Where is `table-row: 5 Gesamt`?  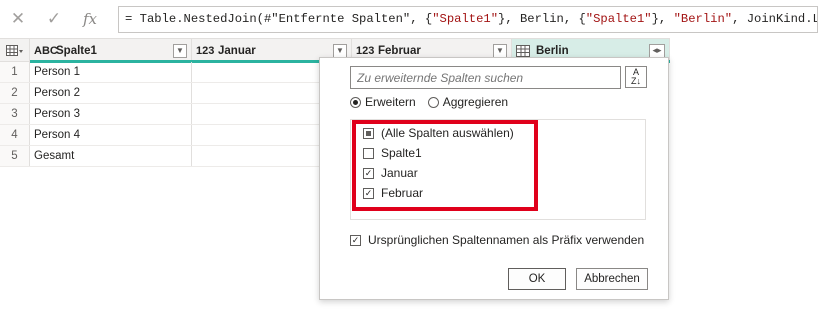 table-row: 5 Gesamt is located at coordinates (160, 156).